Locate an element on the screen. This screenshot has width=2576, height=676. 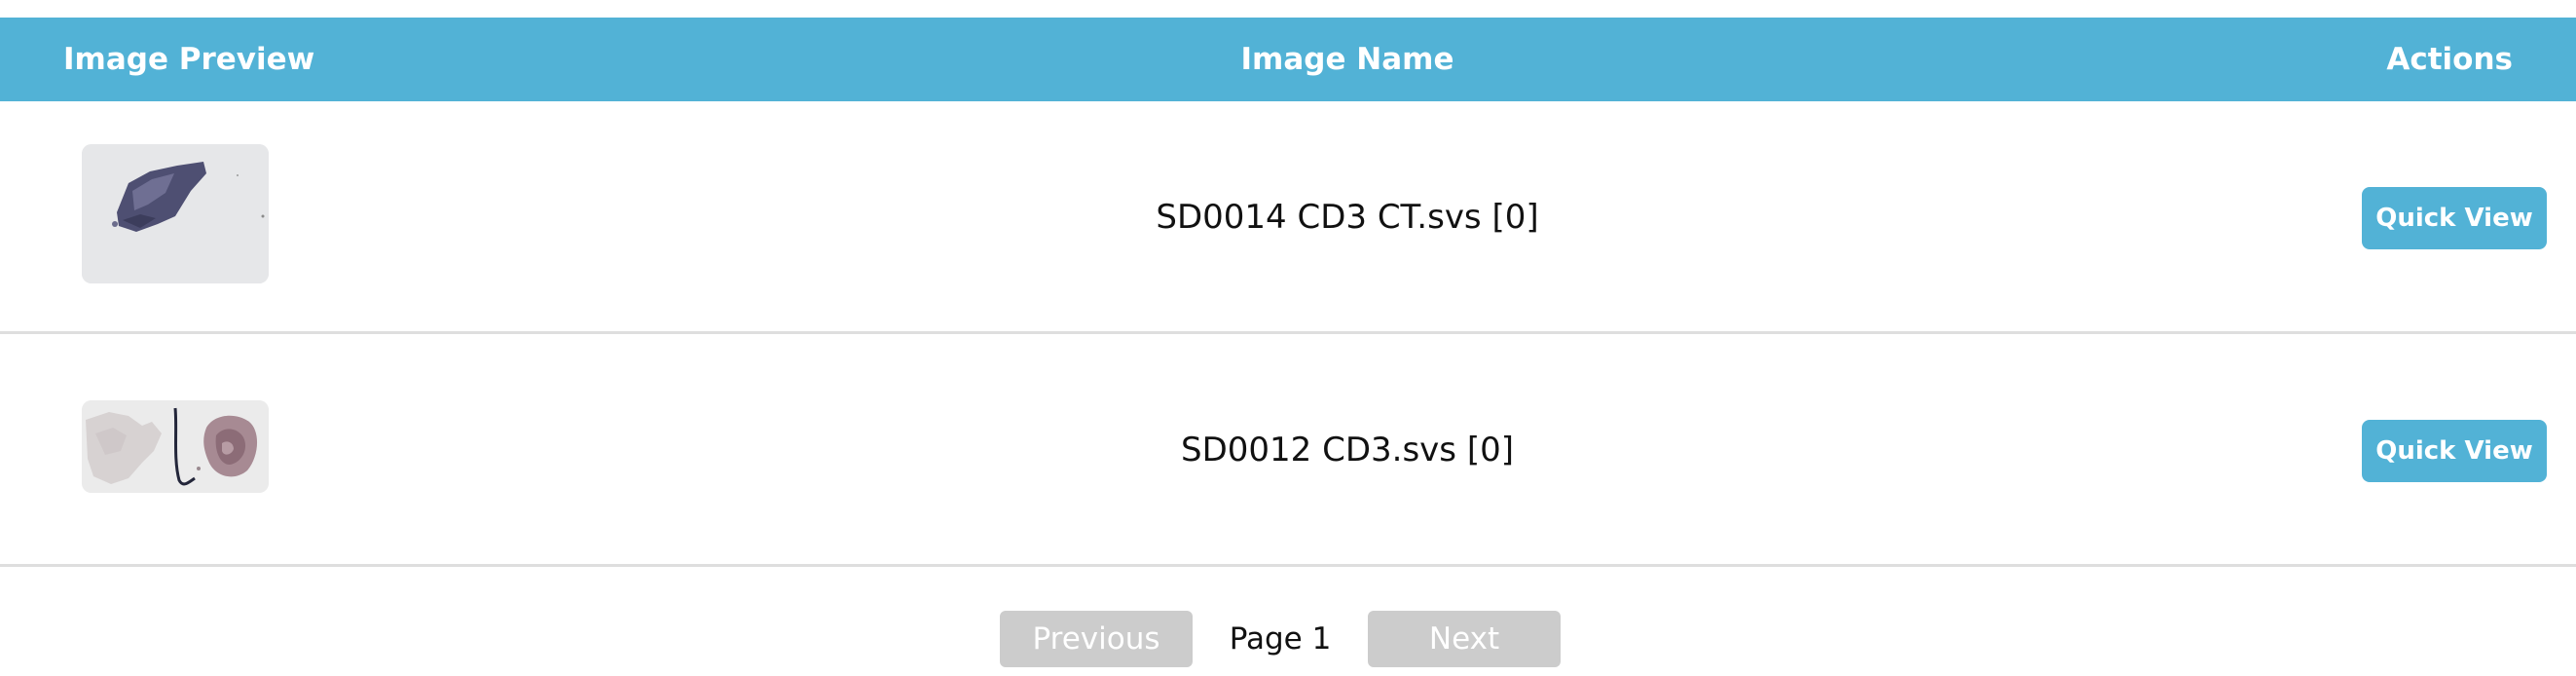
table-header: Image Preview Image Name Actions is located at coordinates (1288, 59).